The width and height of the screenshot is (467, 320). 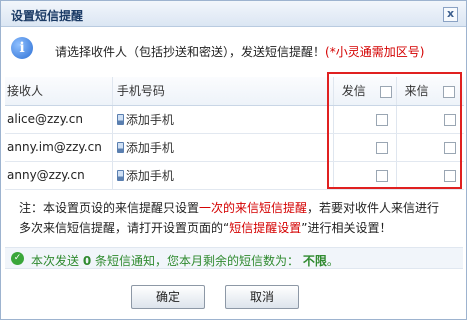 What do you see at coordinates (17, 258) in the screenshot?
I see `check-circle-icon: ✓` at bounding box center [17, 258].